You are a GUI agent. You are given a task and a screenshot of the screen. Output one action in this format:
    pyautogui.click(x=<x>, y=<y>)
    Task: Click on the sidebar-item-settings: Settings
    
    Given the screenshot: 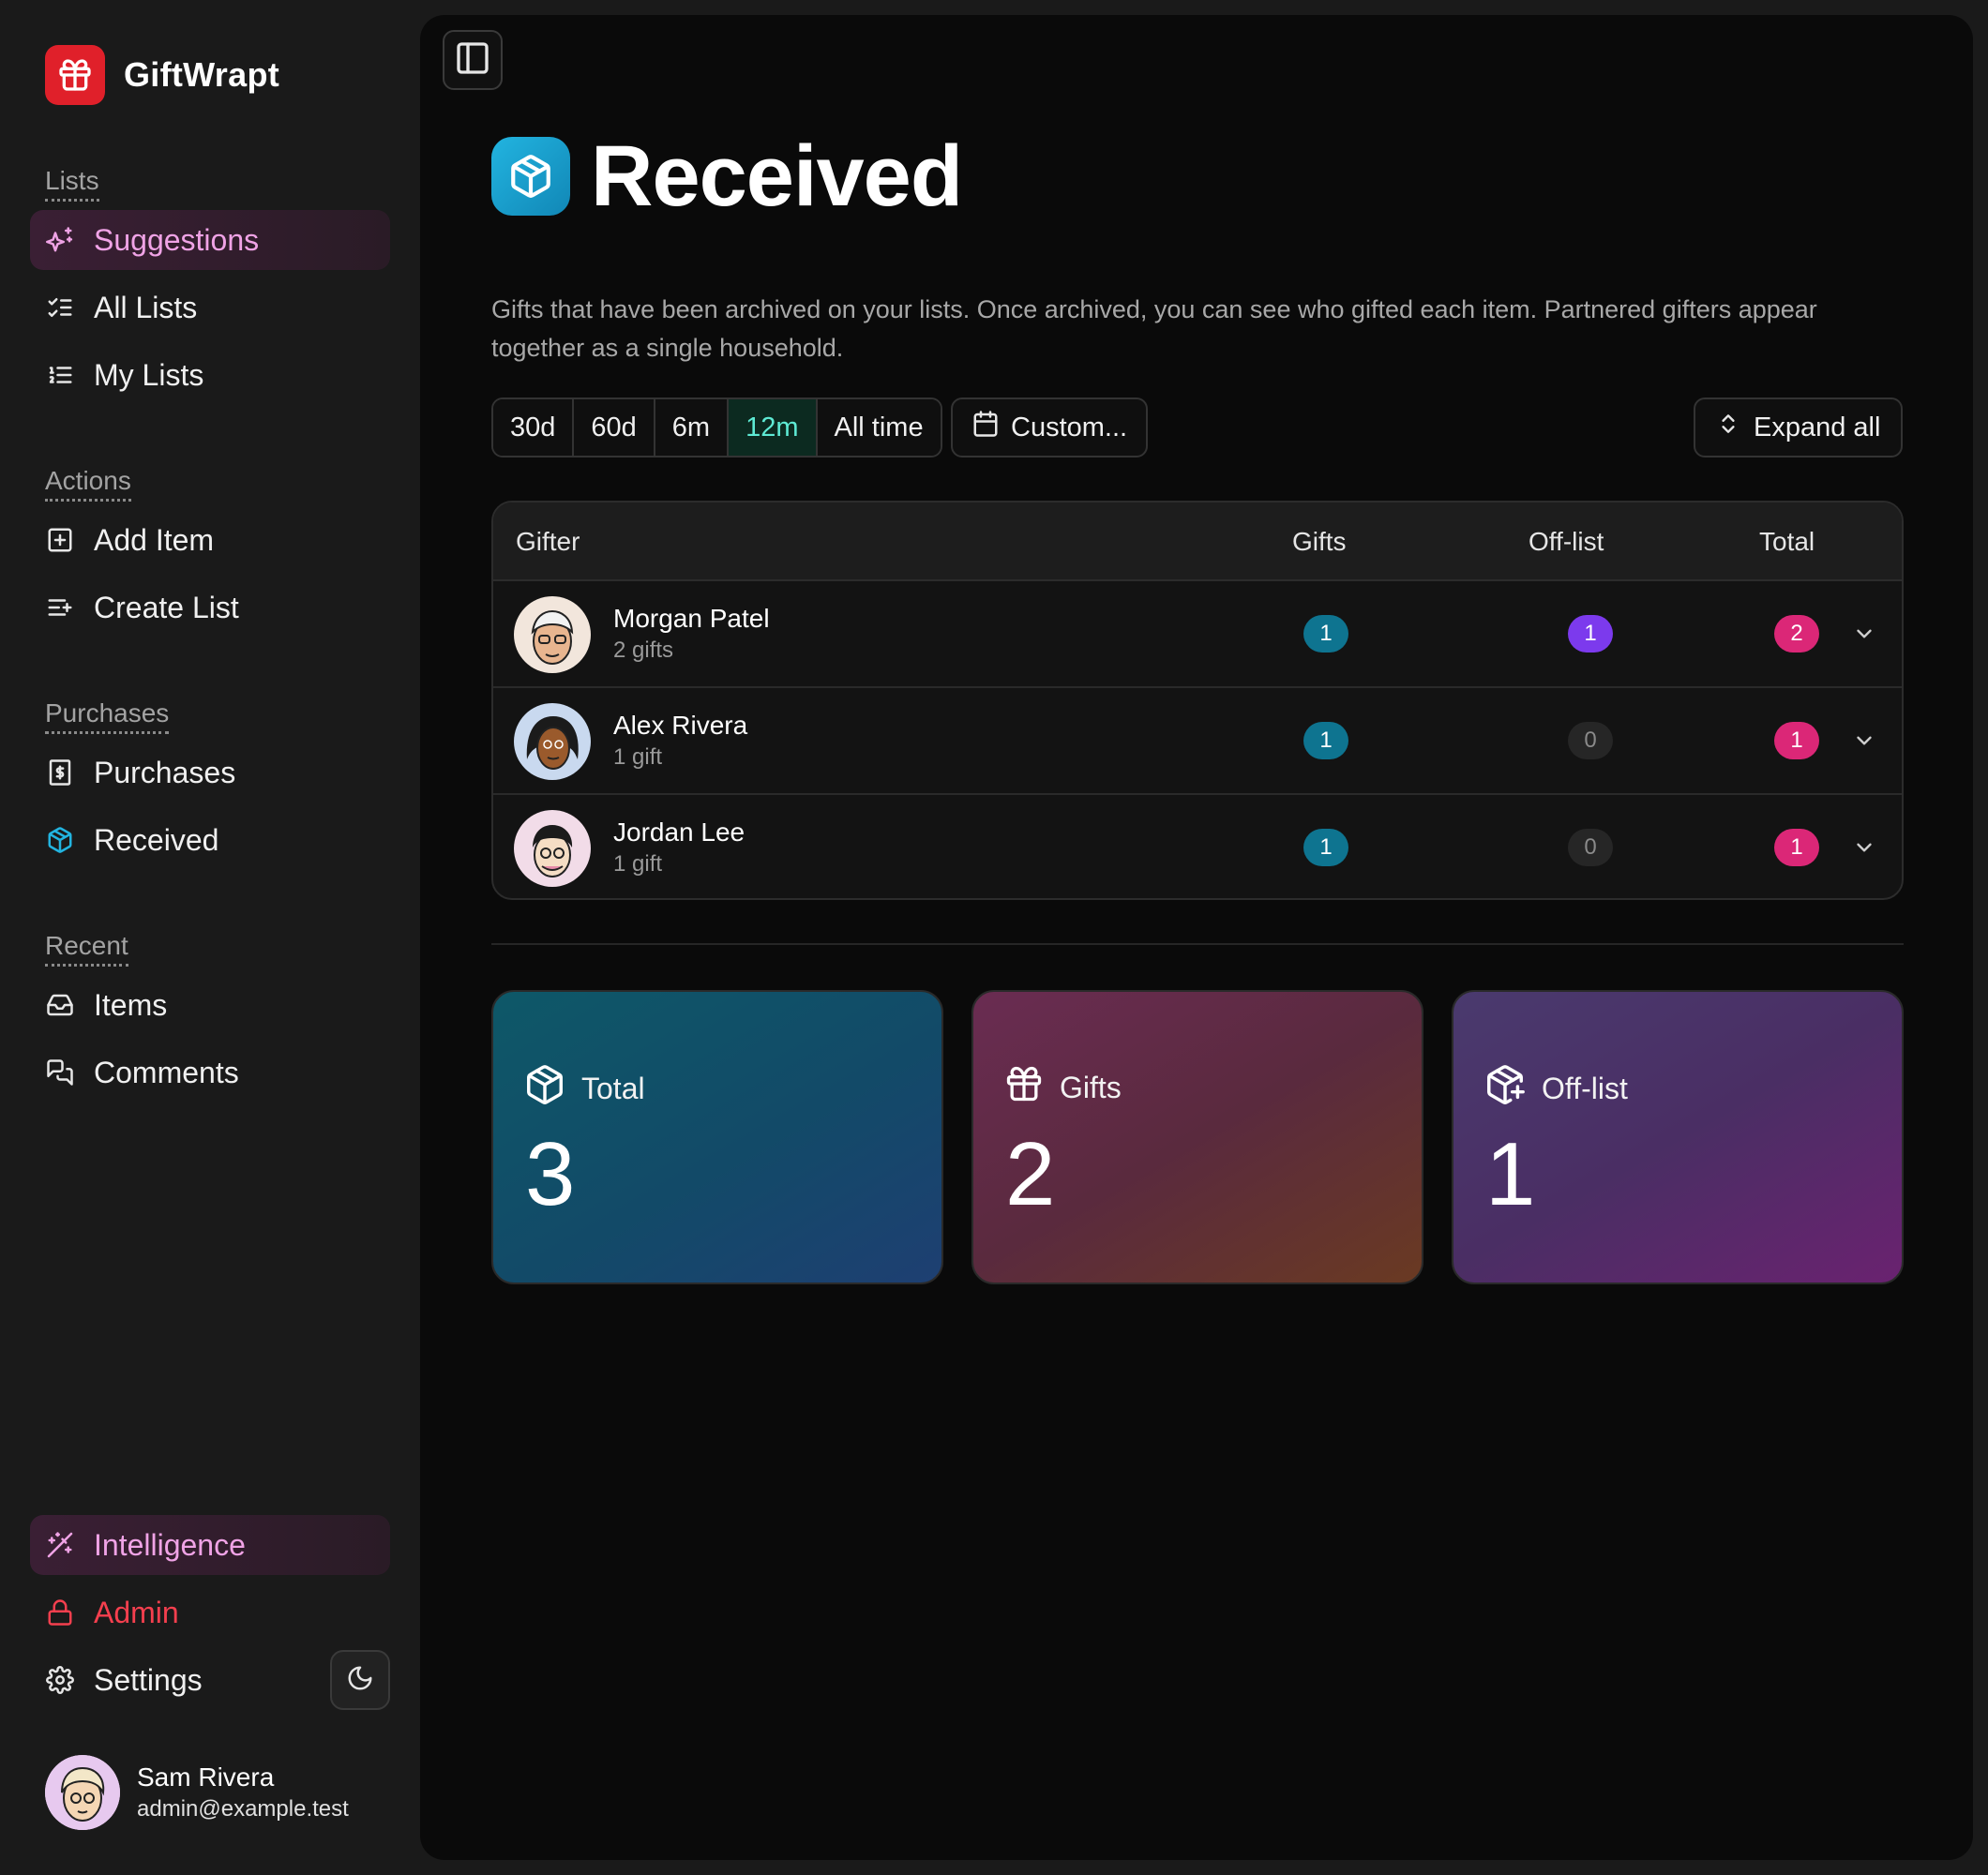 What is the action you would take?
    pyautogui.click(x=171, y=1680)
    